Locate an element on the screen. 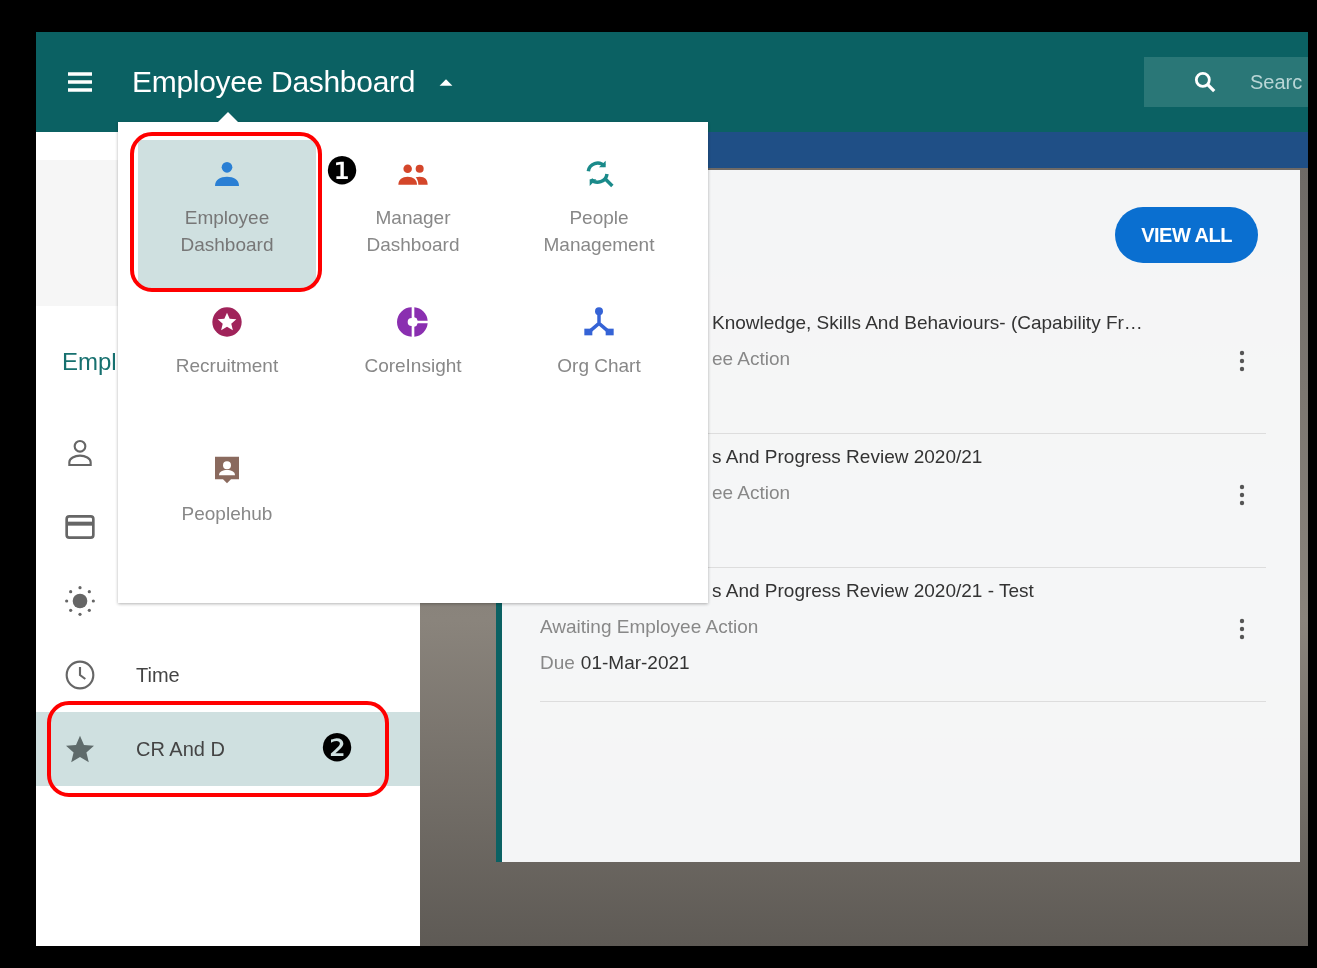  due-label: Due is located at coordinates (557, 663).